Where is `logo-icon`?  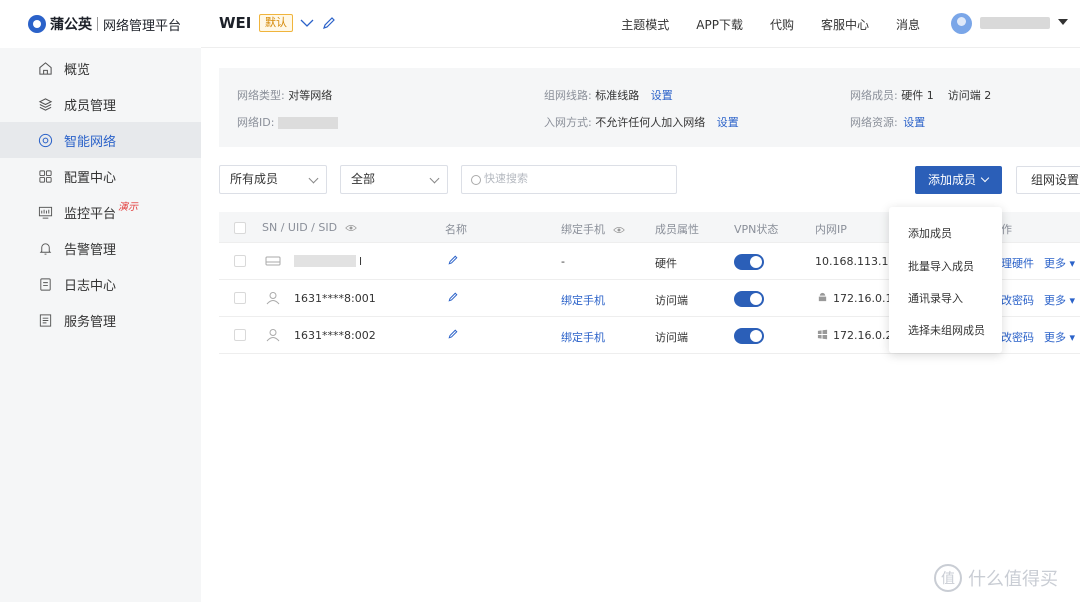
logo-icon is located at coordinates (37, 24).